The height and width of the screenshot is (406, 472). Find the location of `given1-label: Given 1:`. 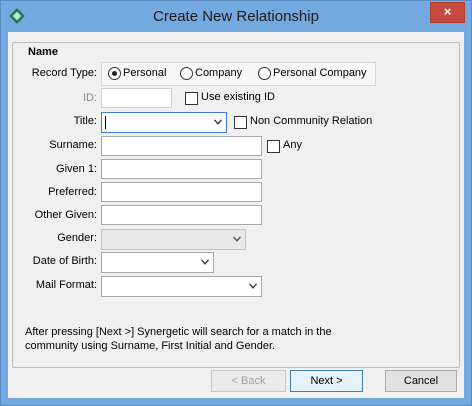

given1-label: Given 1: is located at coordinates (76, 169).